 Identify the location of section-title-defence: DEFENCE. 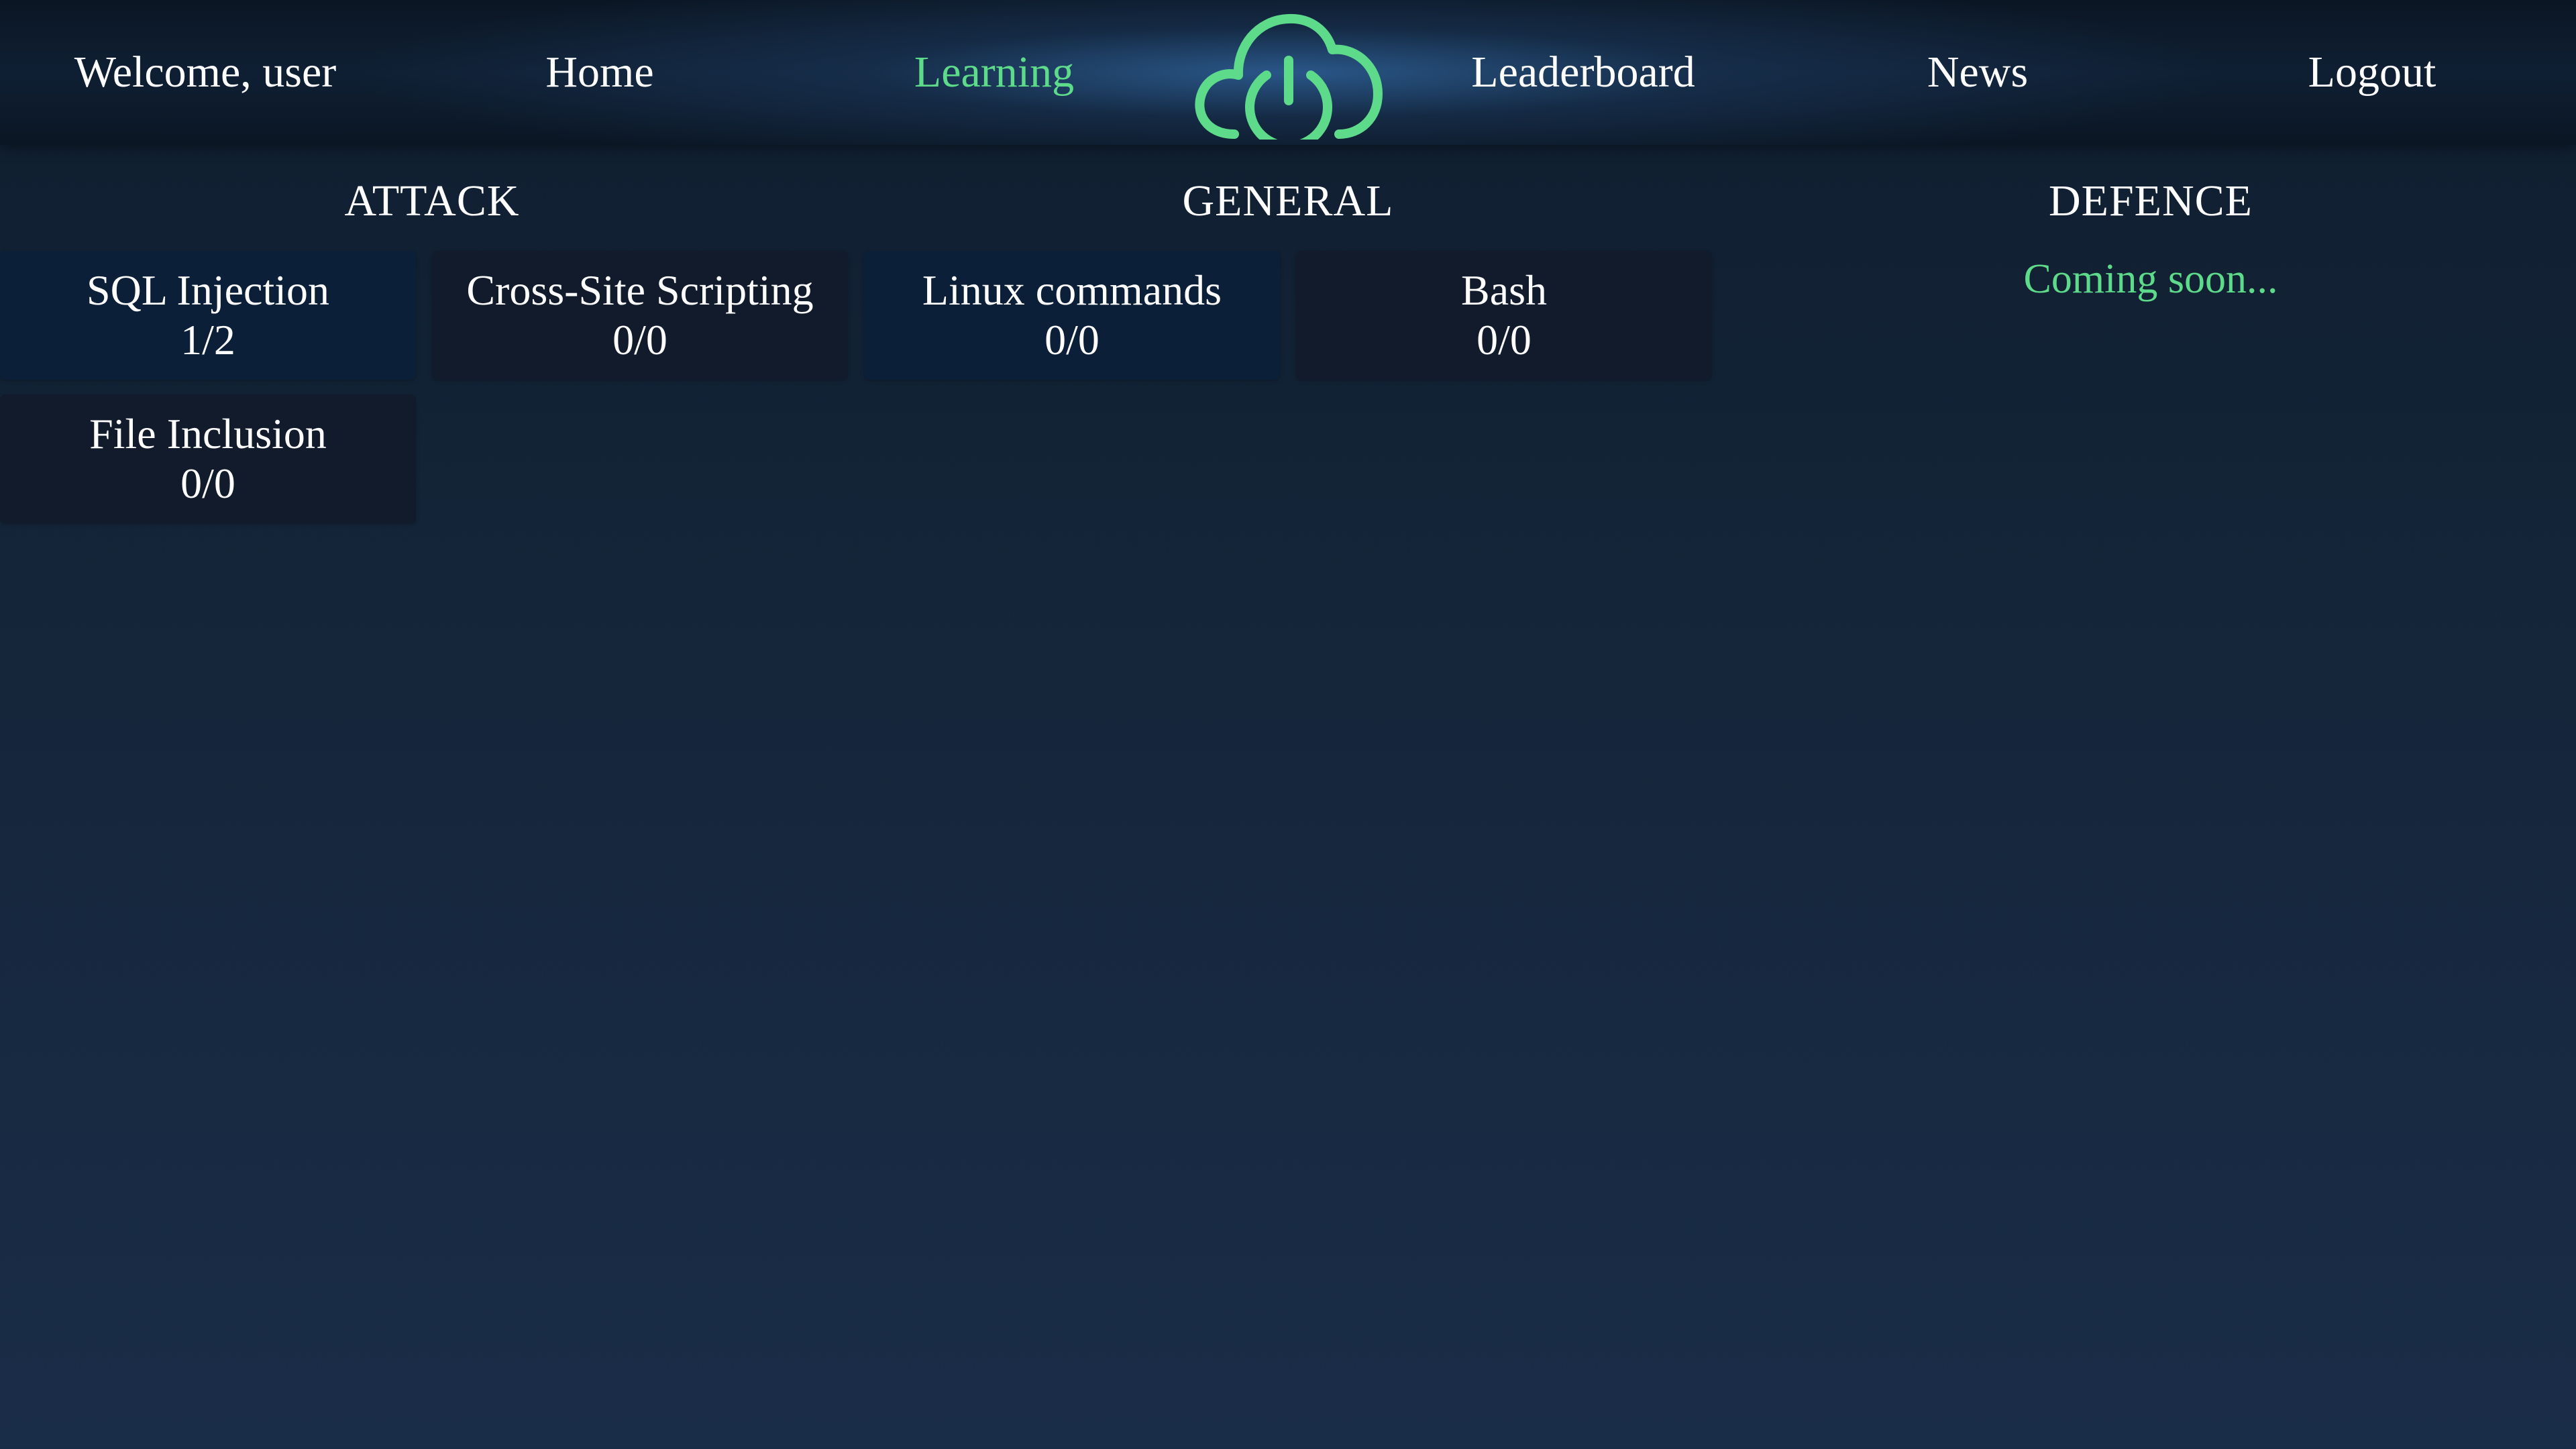
(2151, 200).